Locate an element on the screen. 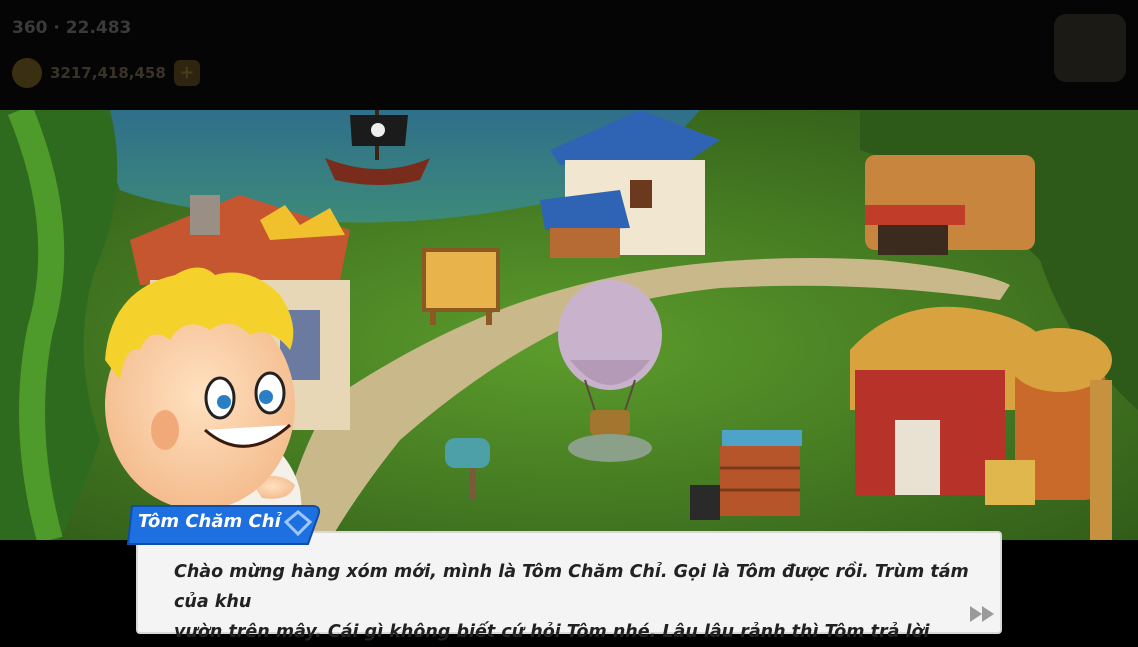  coin-value: 3217,418,458 is located at coordinates (108, 73).